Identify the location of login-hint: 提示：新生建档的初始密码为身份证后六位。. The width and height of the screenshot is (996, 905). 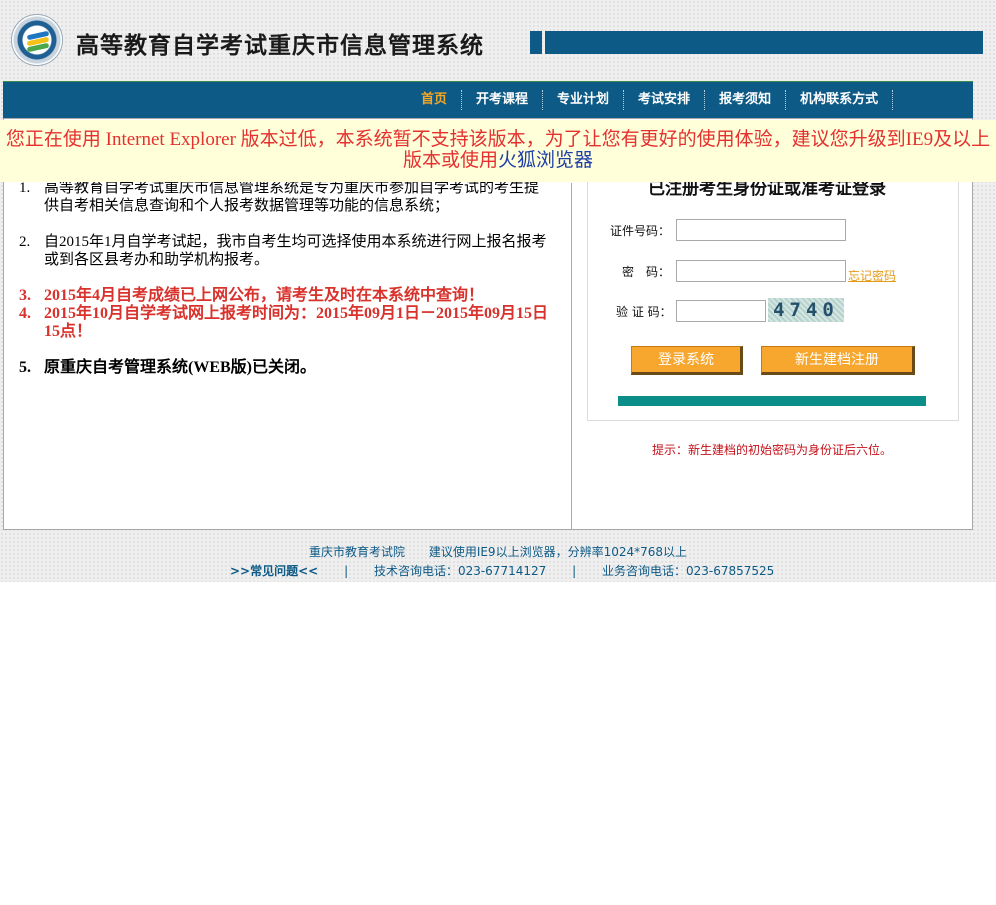
(772, 450).